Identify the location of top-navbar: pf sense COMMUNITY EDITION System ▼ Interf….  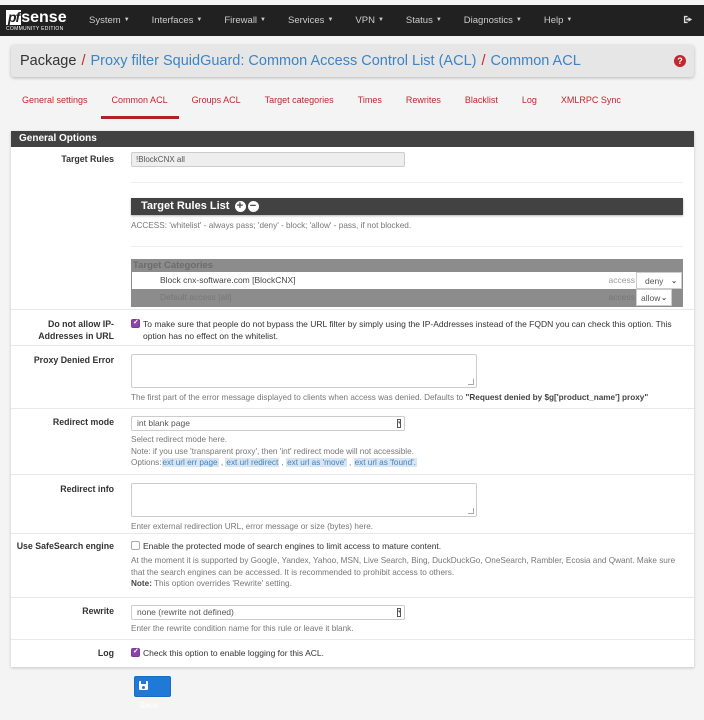
(352, 20).